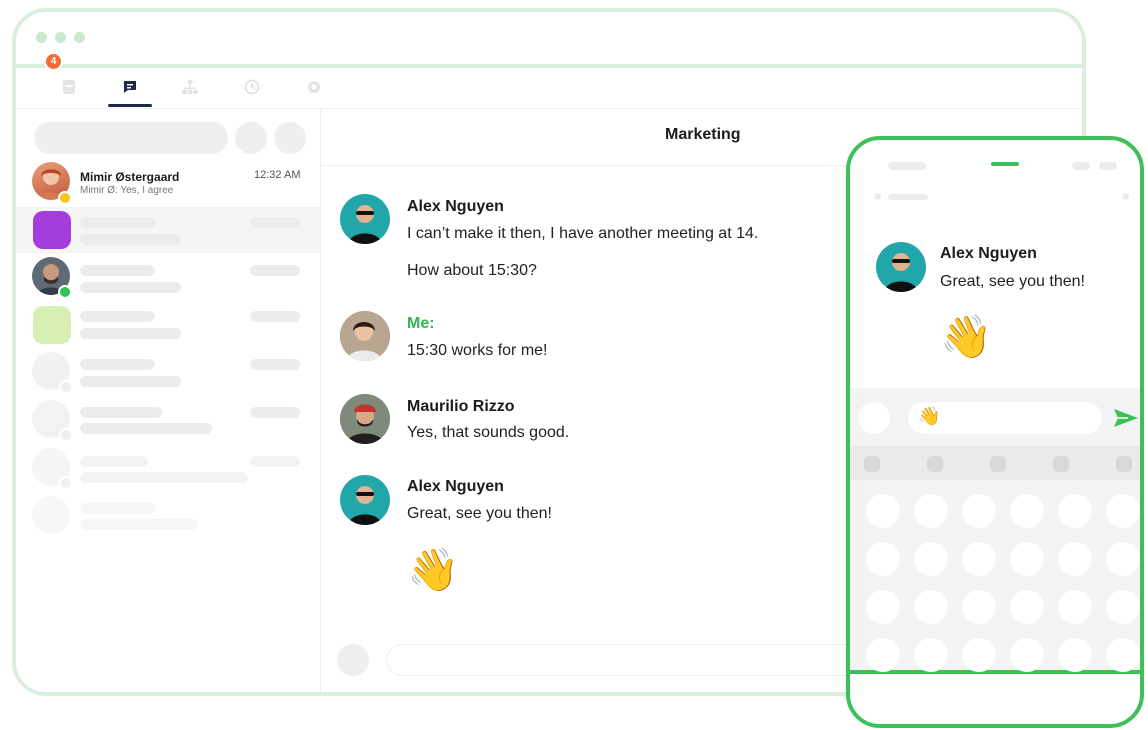  I want to click on active-tab-indicator, so click(130, 105).